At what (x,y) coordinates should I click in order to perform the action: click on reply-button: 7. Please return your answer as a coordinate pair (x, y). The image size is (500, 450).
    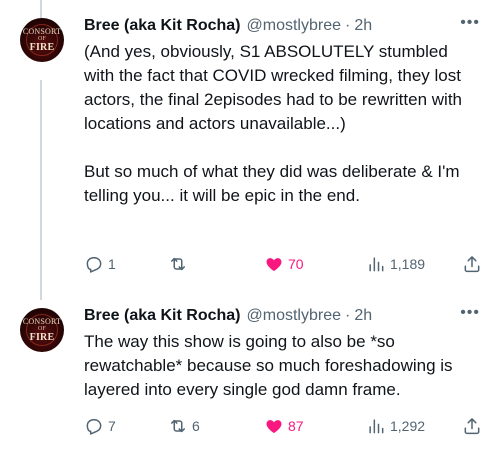
    Looking at the image, I should click on (100, 426).